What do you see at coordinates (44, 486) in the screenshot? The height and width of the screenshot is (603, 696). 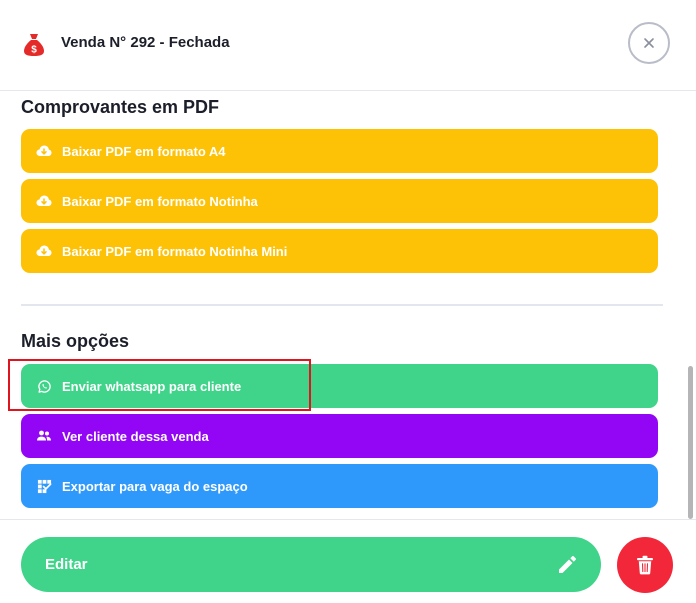 I see `calendar-check-icon` at bounding box center [44, 486].